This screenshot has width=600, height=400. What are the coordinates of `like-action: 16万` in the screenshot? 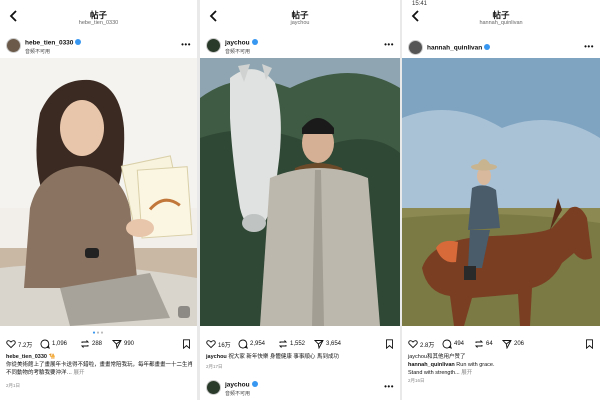 It's located at (218, 344).